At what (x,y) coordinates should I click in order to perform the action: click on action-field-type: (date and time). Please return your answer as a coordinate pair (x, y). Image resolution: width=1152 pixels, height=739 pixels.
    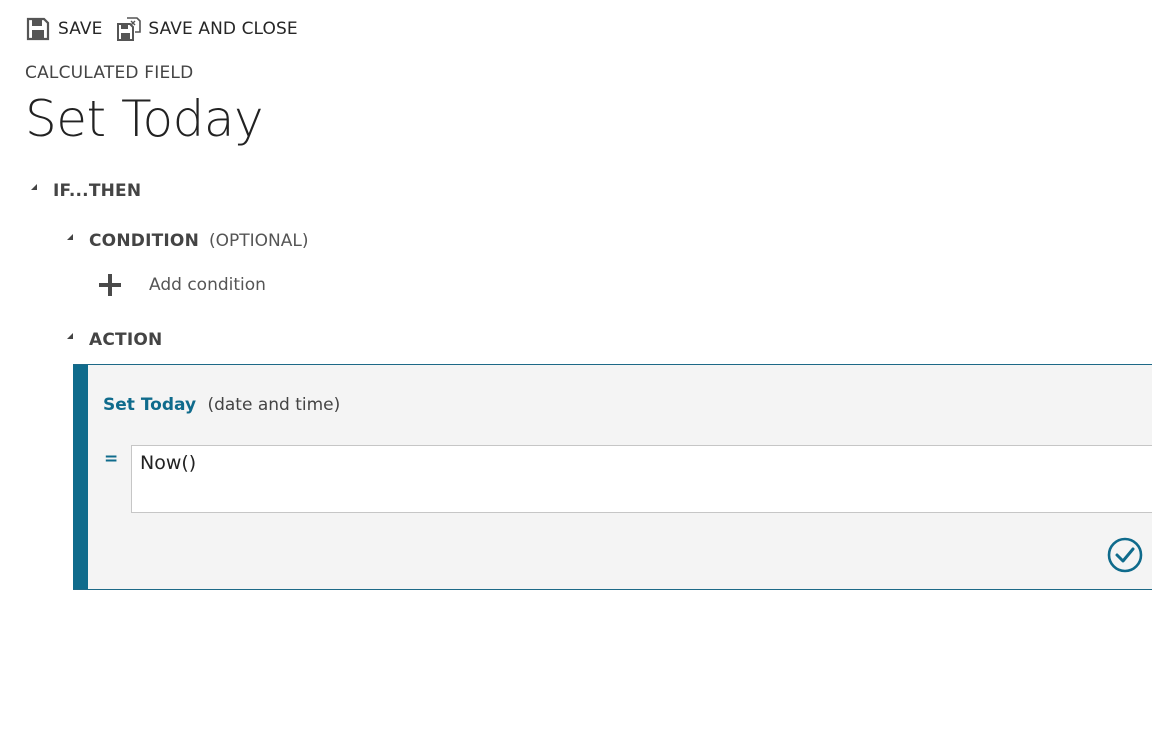
    Looking at the image, I should click on (274, 405).